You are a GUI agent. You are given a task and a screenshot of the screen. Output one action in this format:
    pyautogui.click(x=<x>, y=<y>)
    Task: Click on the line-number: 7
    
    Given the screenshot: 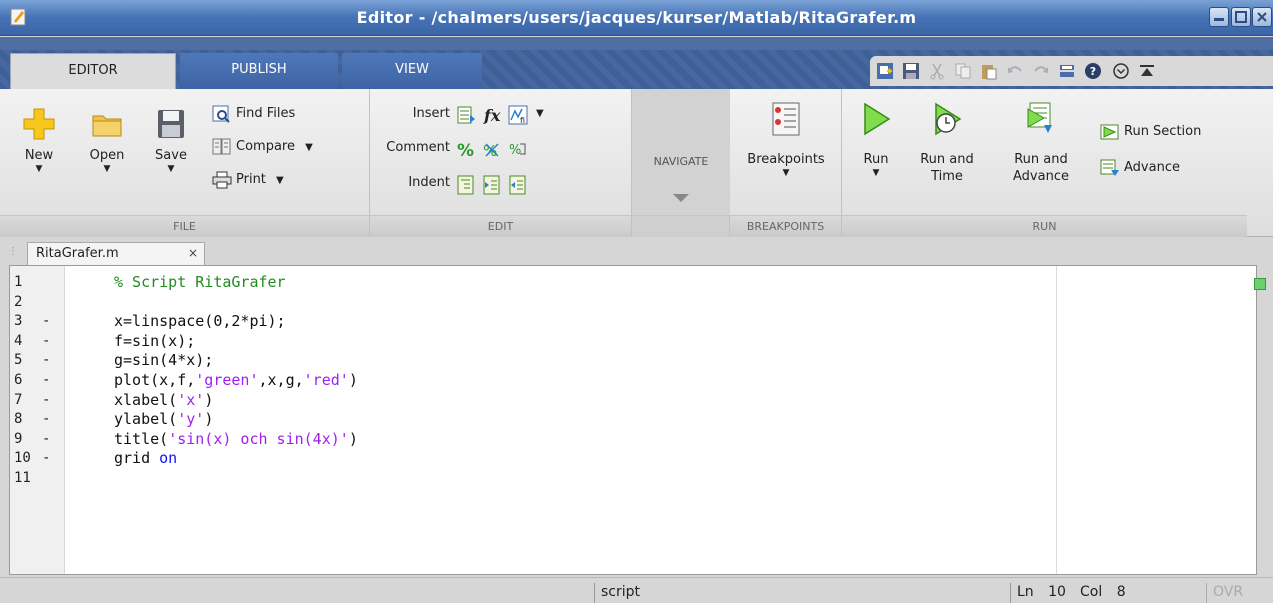 What is the action you would take?
    pyautogui.click(x=18, y=399)
    